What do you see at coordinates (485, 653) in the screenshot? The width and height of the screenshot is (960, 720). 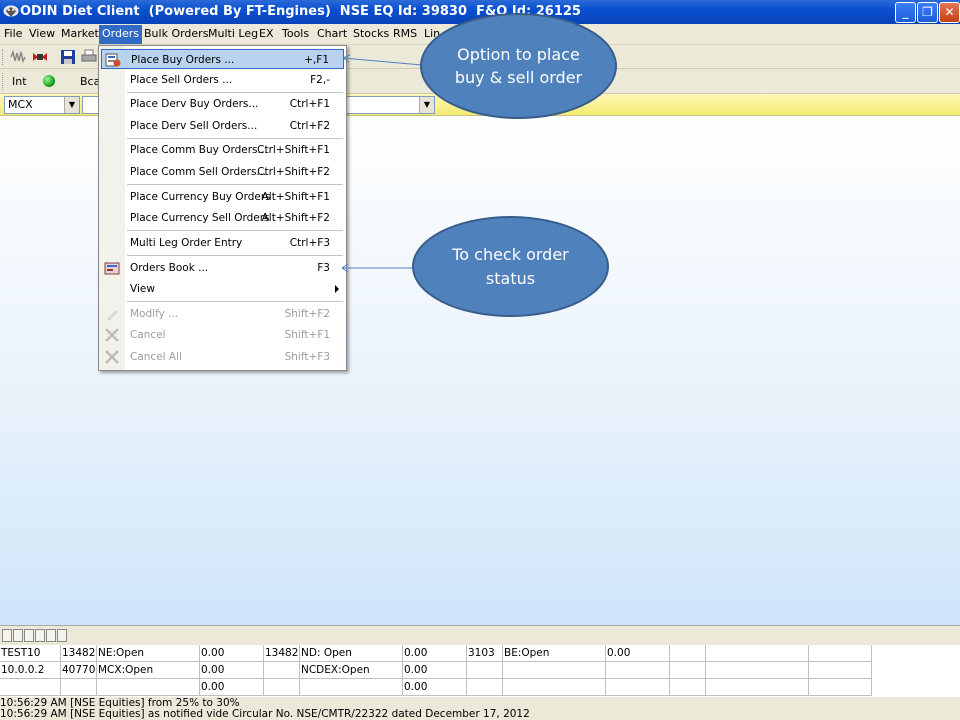 I see `status-grid-cell: 3103` at bounding box center [485, 653].